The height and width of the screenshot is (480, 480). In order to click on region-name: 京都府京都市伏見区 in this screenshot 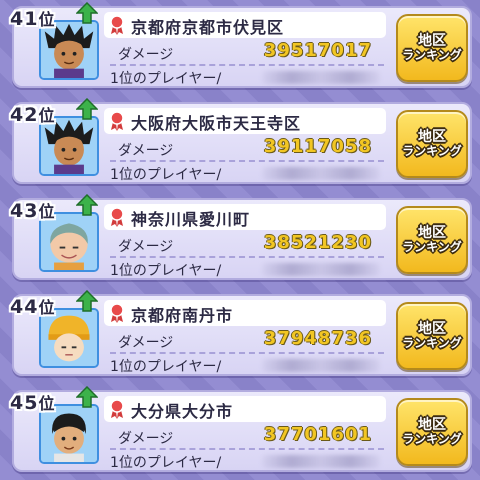, I will do `click(208, 27)`.